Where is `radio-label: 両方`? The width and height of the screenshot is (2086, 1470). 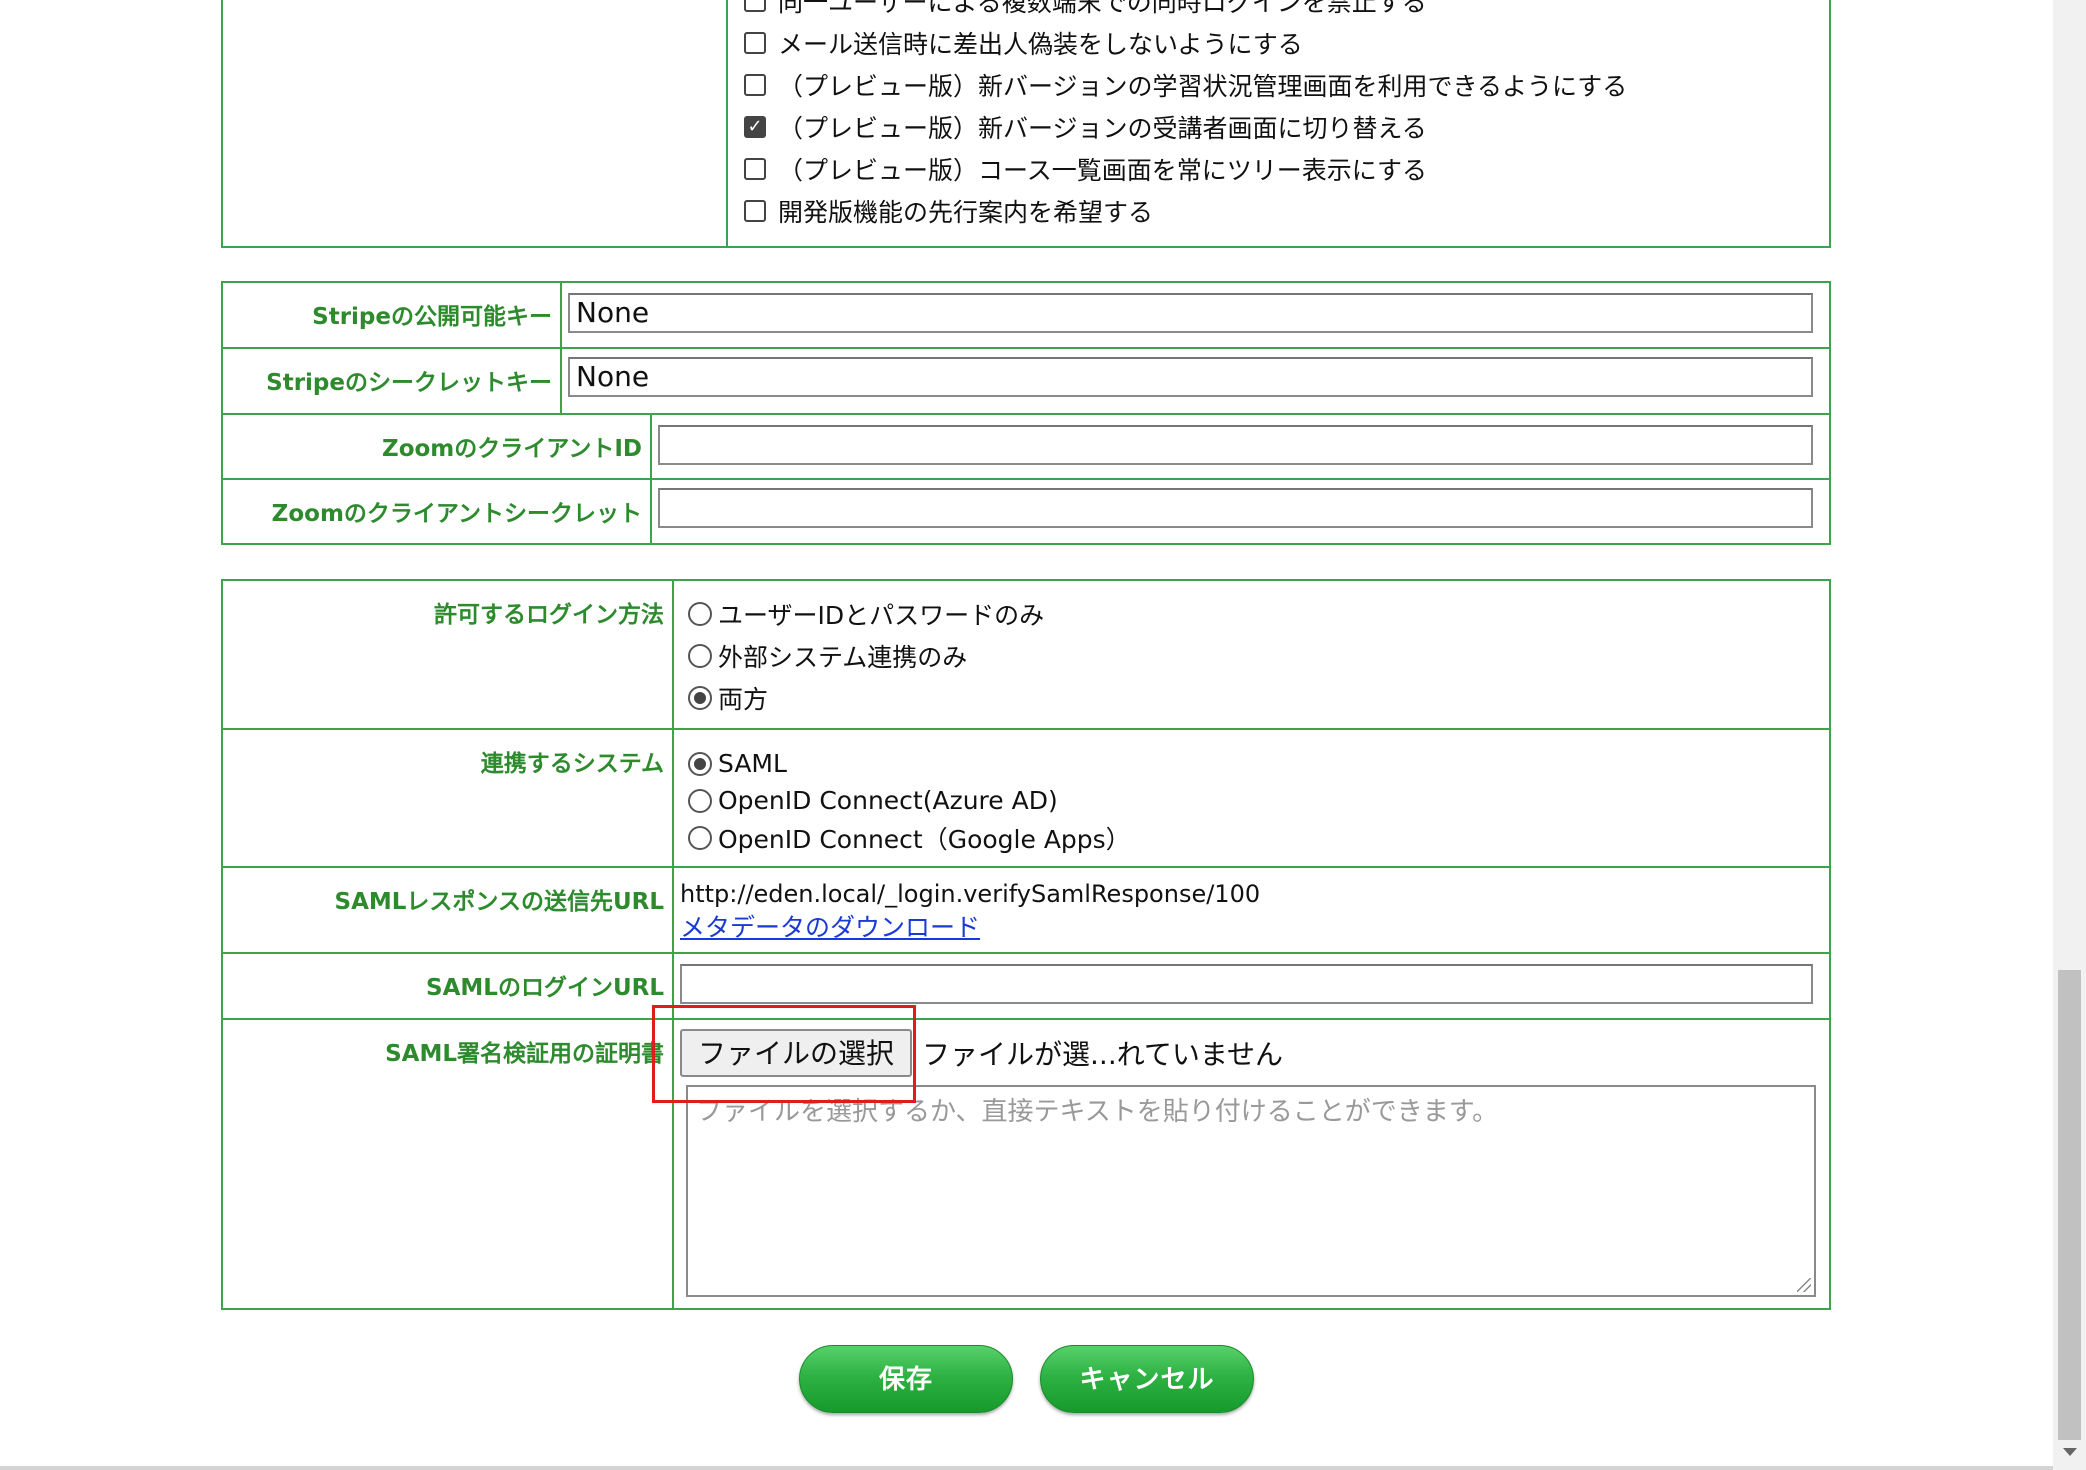 radio-label: 両方 is located at coordinates (743, 699).